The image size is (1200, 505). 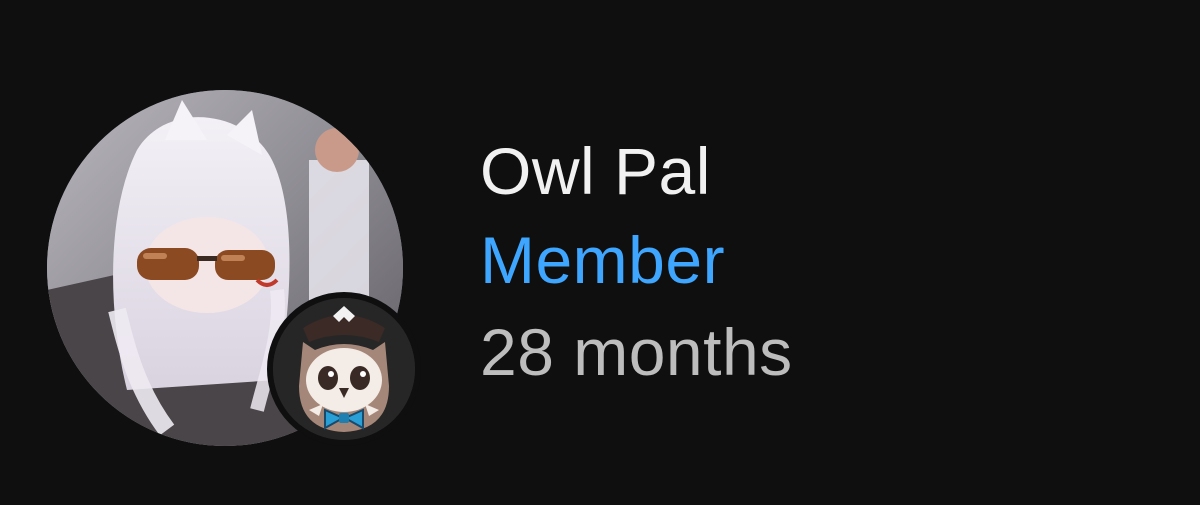 What do you see at coordinates (636, 352) in the screenshot?
I see `membership-duration: 28 months` at bounding box center [636, 352].